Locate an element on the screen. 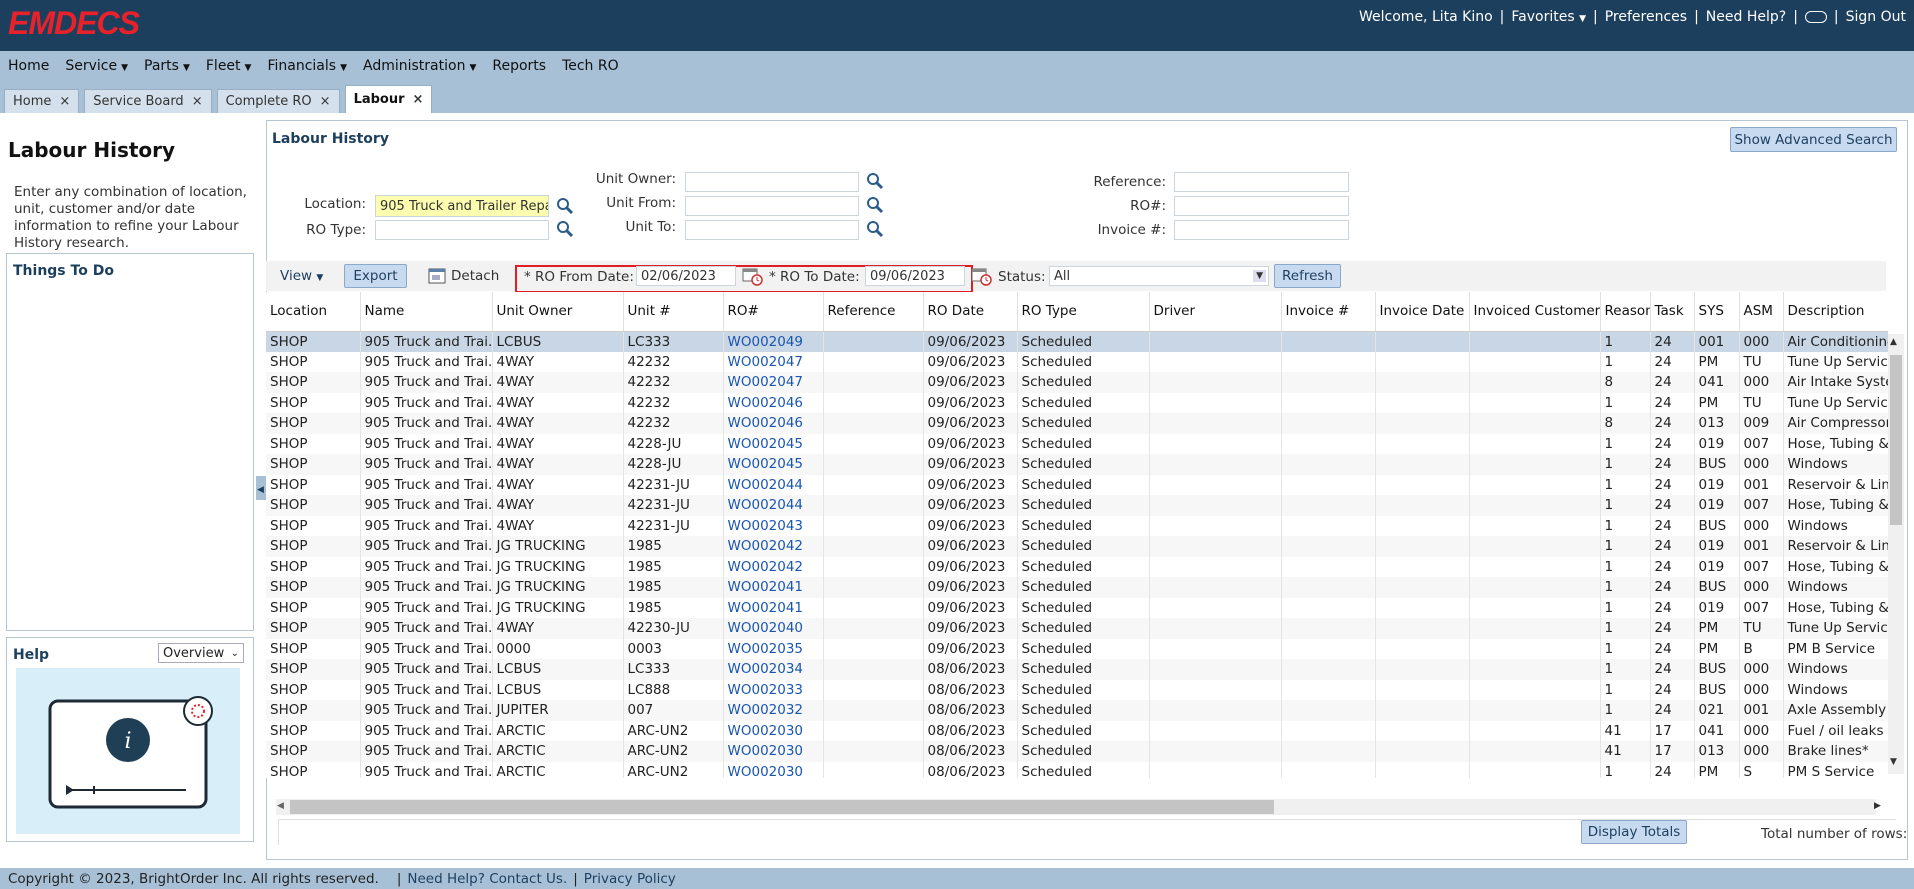  sign-out-link: Sign Out is located at coordinates (1876, 17).